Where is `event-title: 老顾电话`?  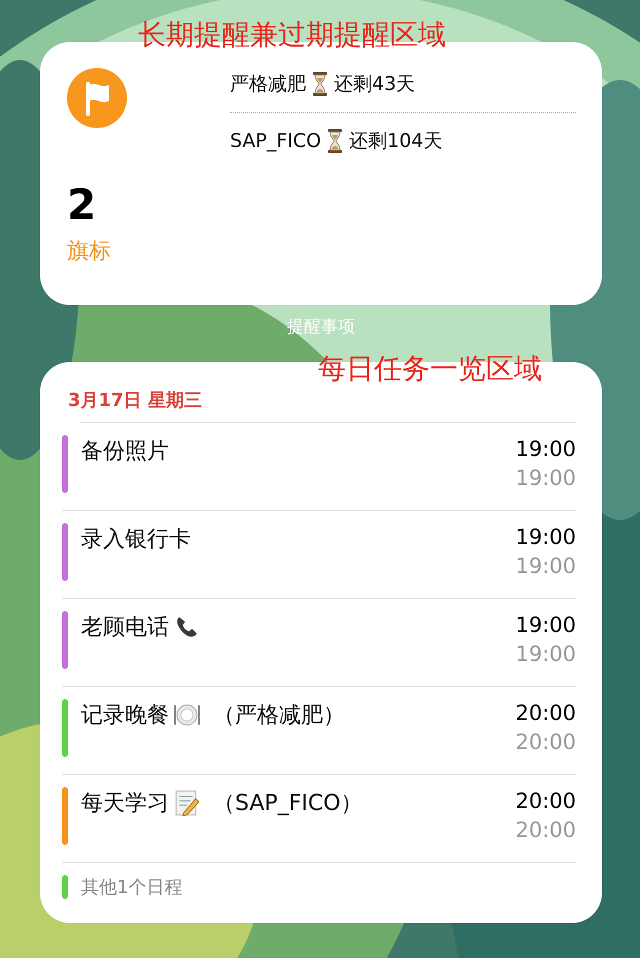 event-title: 老顾电话 is located at coordinates (125, 627).